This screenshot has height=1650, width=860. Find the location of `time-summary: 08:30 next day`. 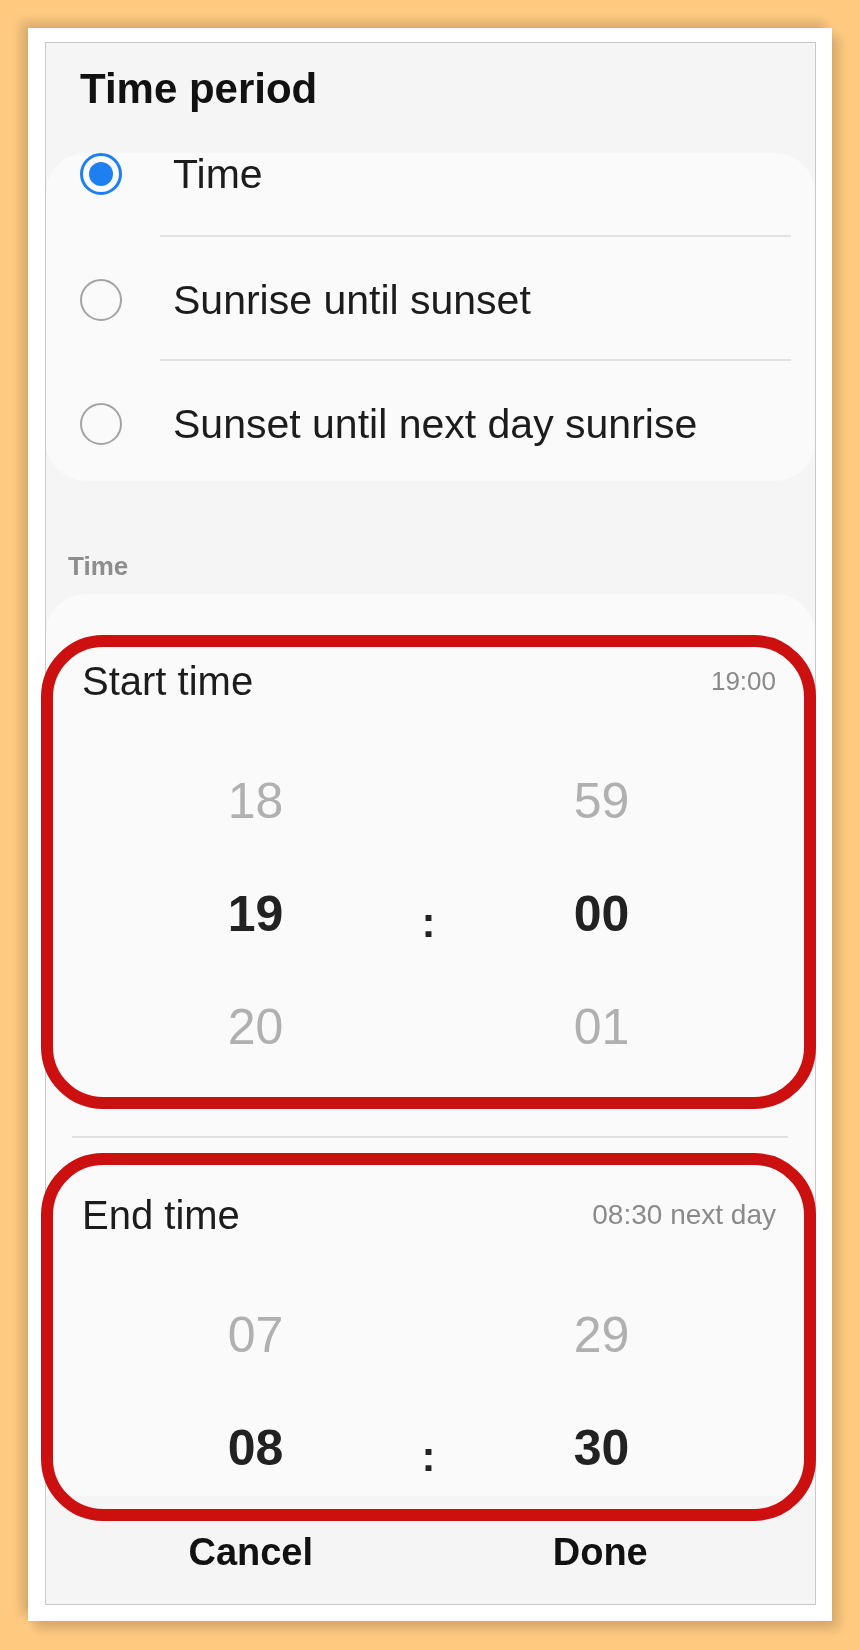

time-summary: 08:30 next day is located at coordinates (684, 1215).